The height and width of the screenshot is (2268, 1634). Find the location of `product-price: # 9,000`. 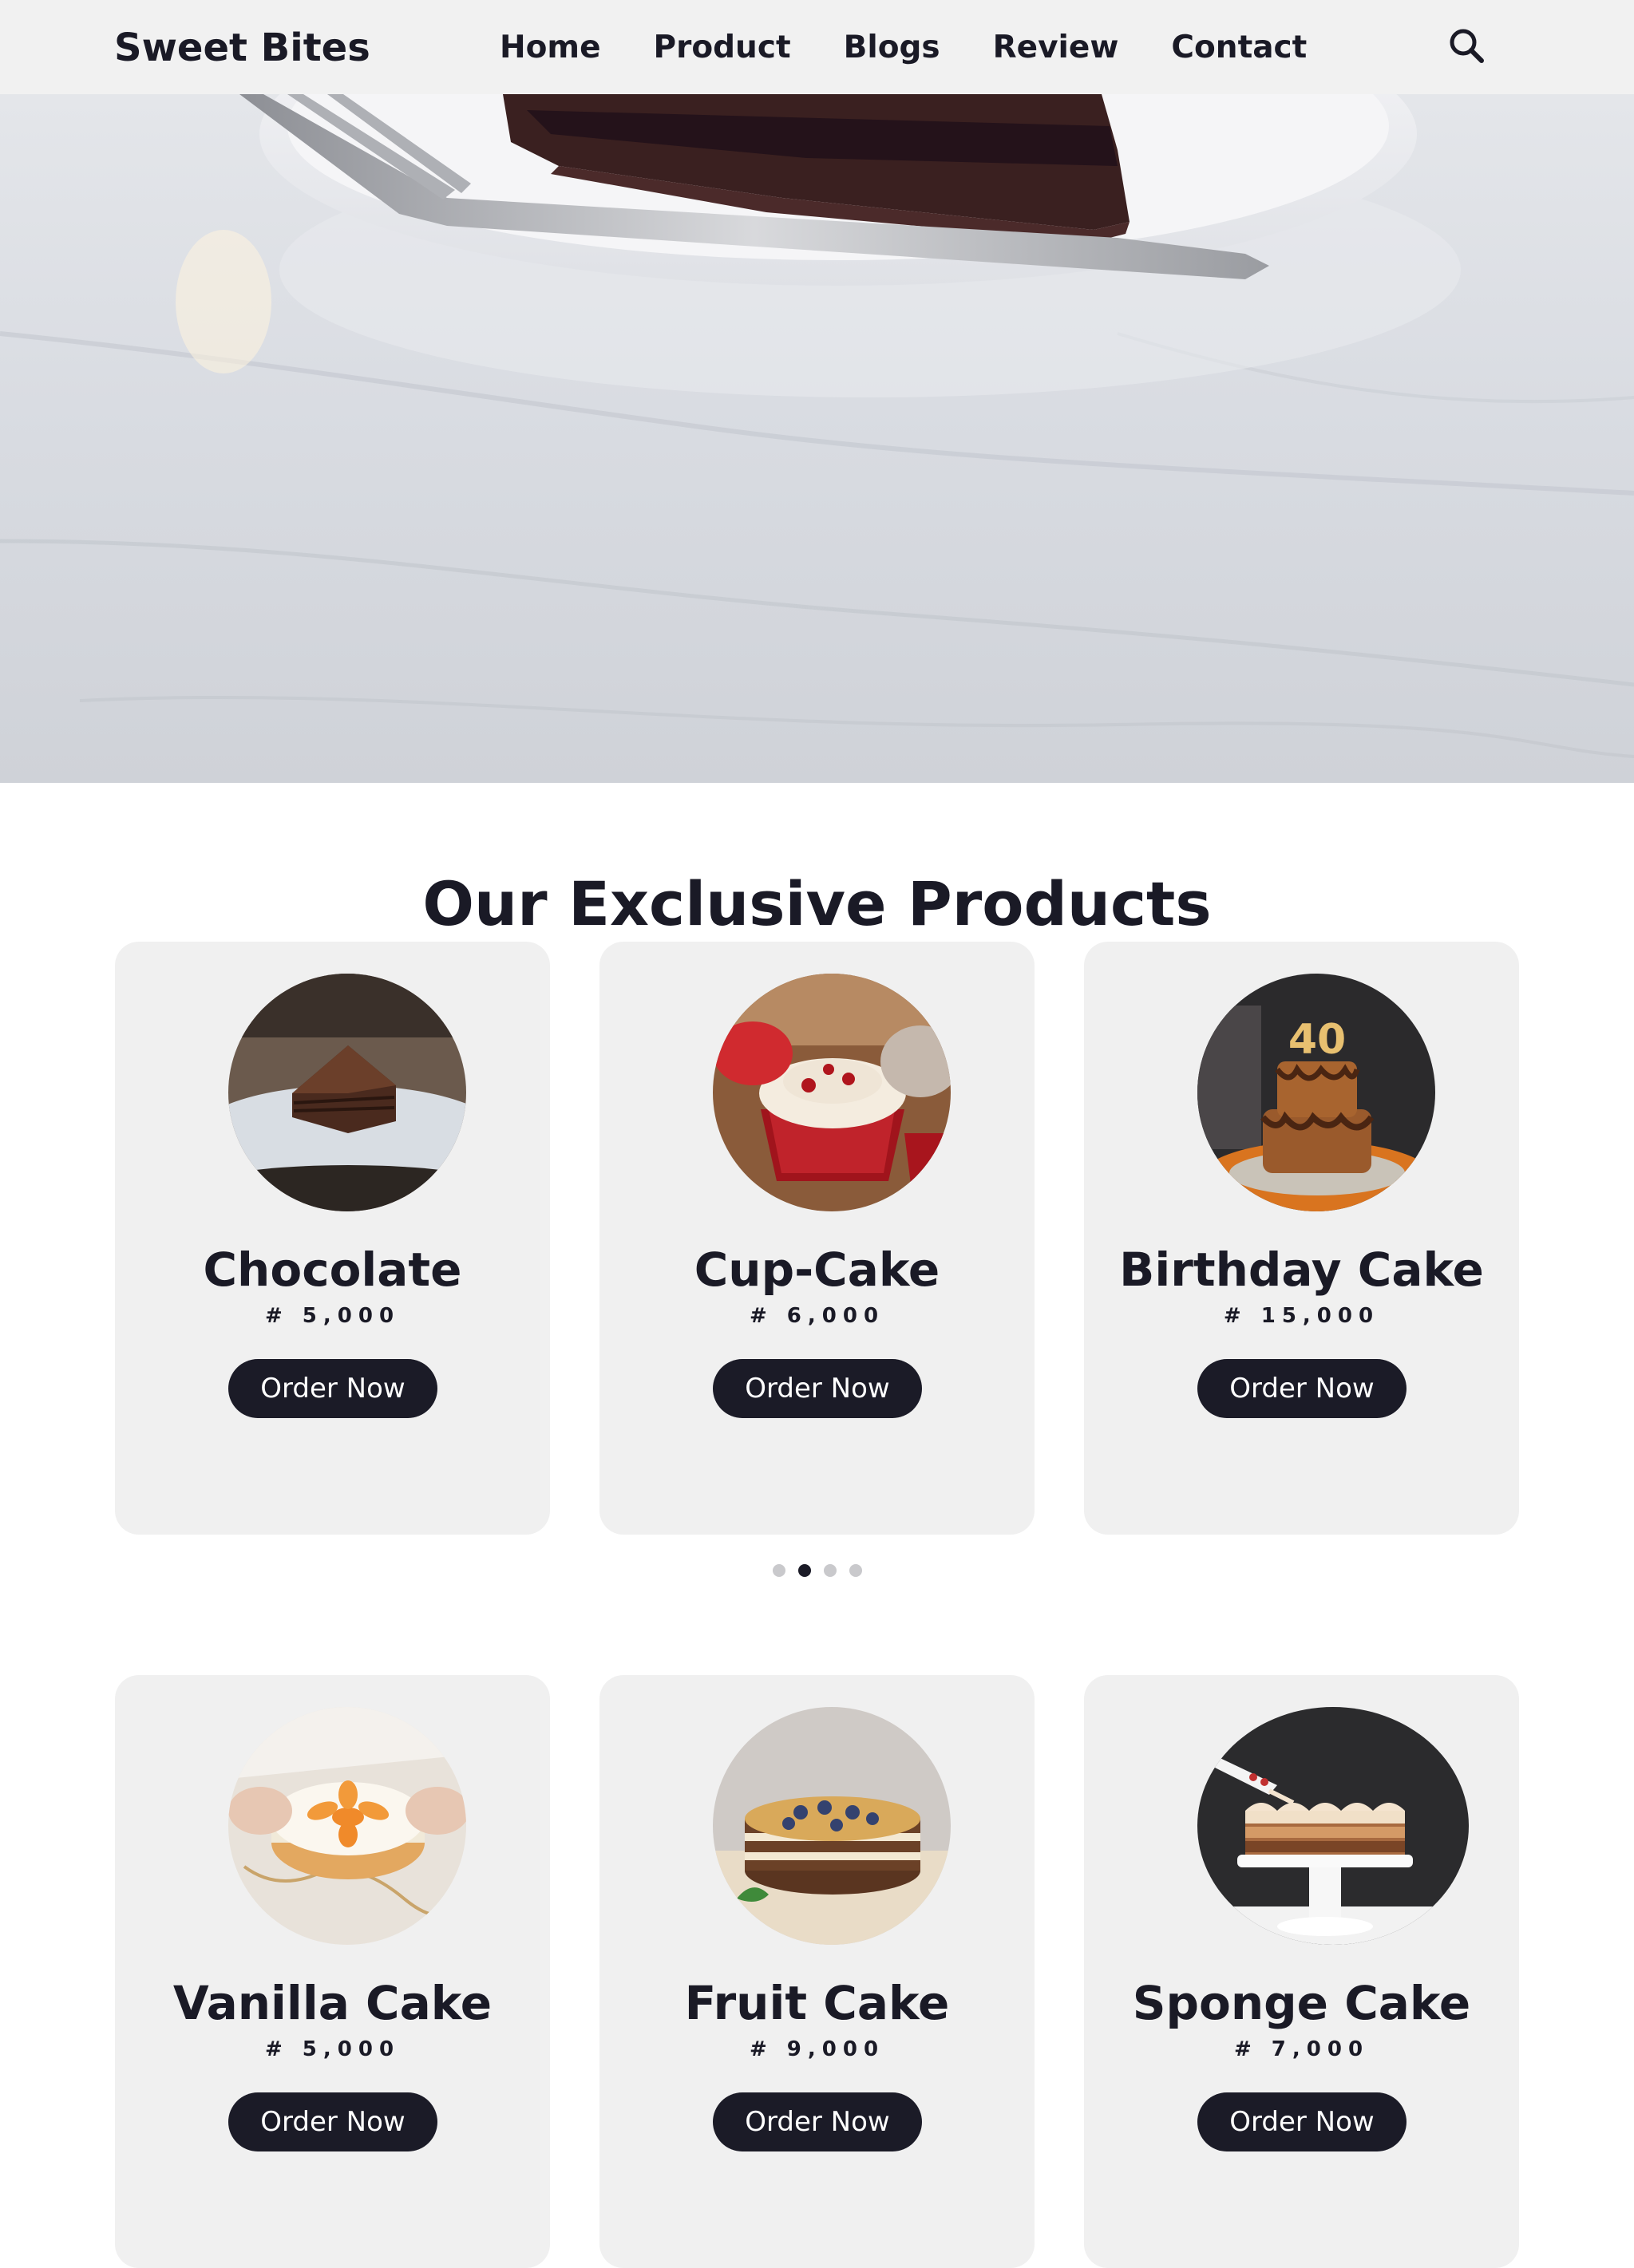

product-price: # 9,000 is located at coordinates (817, 2049).